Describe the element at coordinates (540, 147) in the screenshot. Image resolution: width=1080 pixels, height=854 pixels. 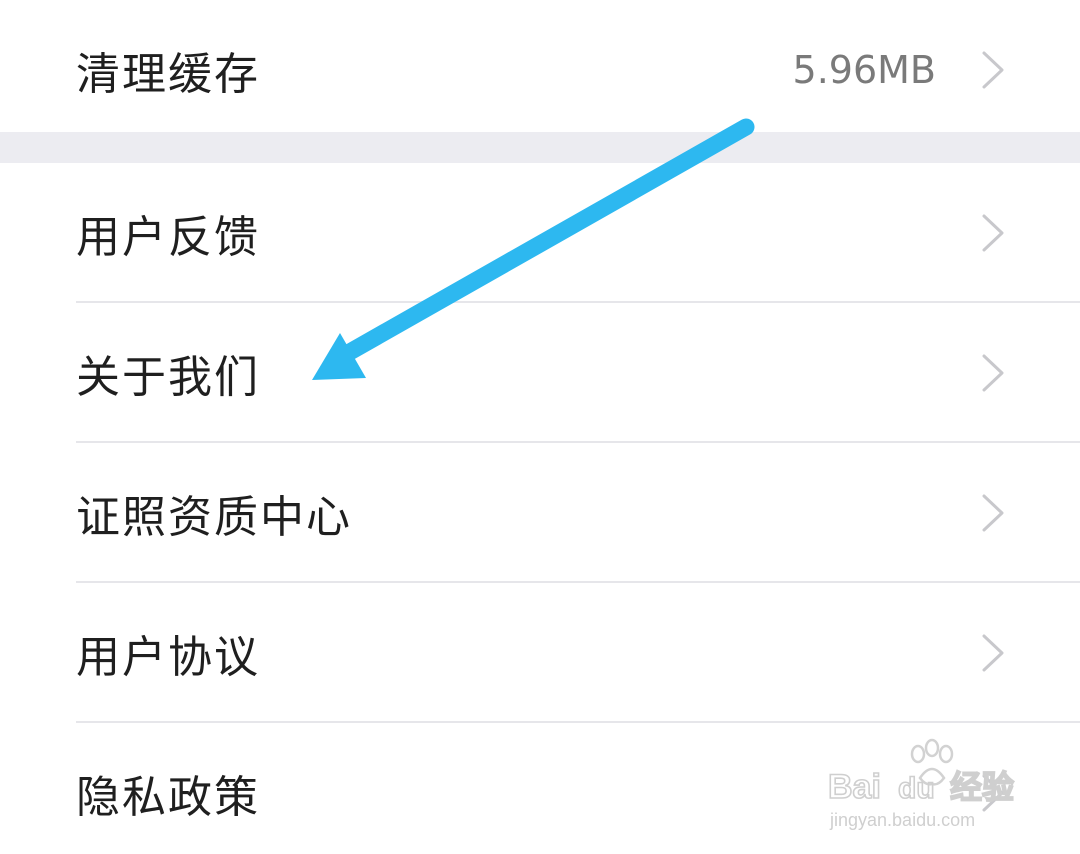
I see `section-separator` at that location.